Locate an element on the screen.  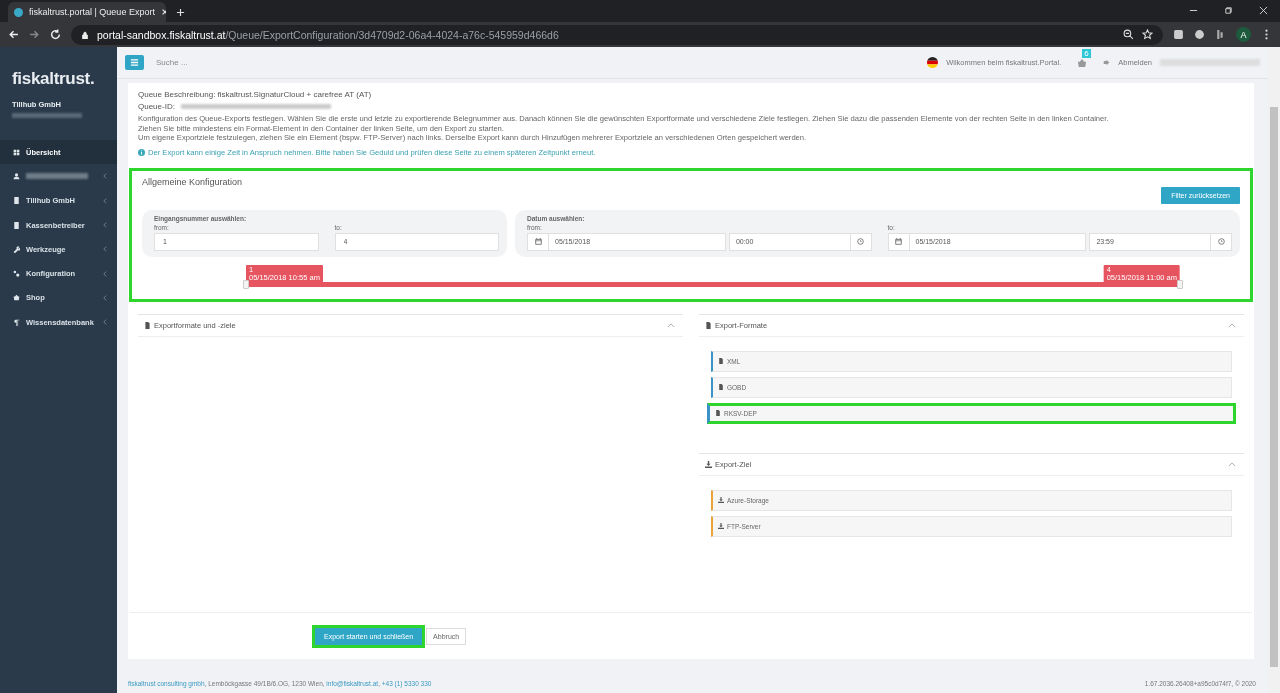
panel-title: Allgemeine Konfiguration is located at coordinates (193, 181).